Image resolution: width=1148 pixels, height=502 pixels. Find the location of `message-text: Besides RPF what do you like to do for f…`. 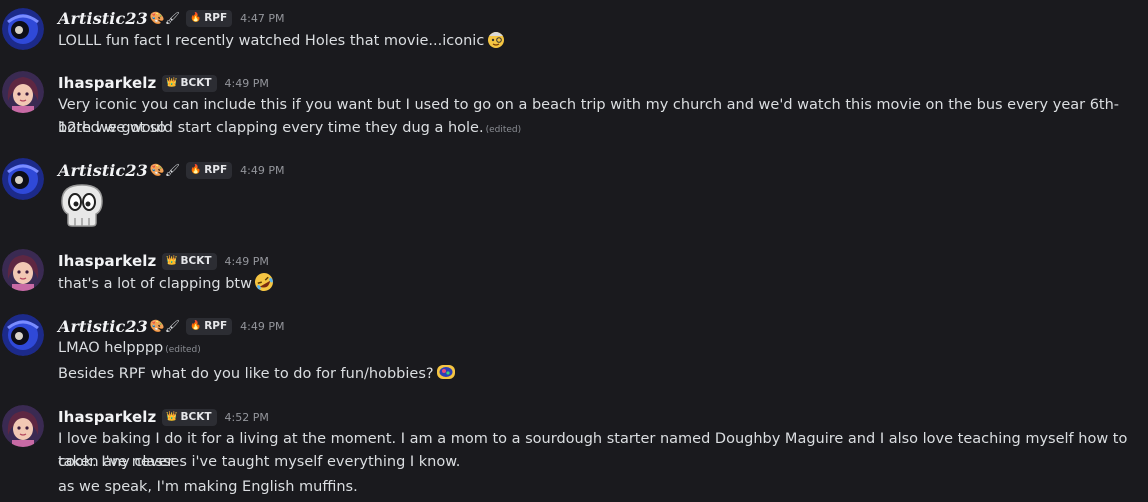

message-text: Besides RPF what do you like to do for f… is located at coordinates (596, 374).